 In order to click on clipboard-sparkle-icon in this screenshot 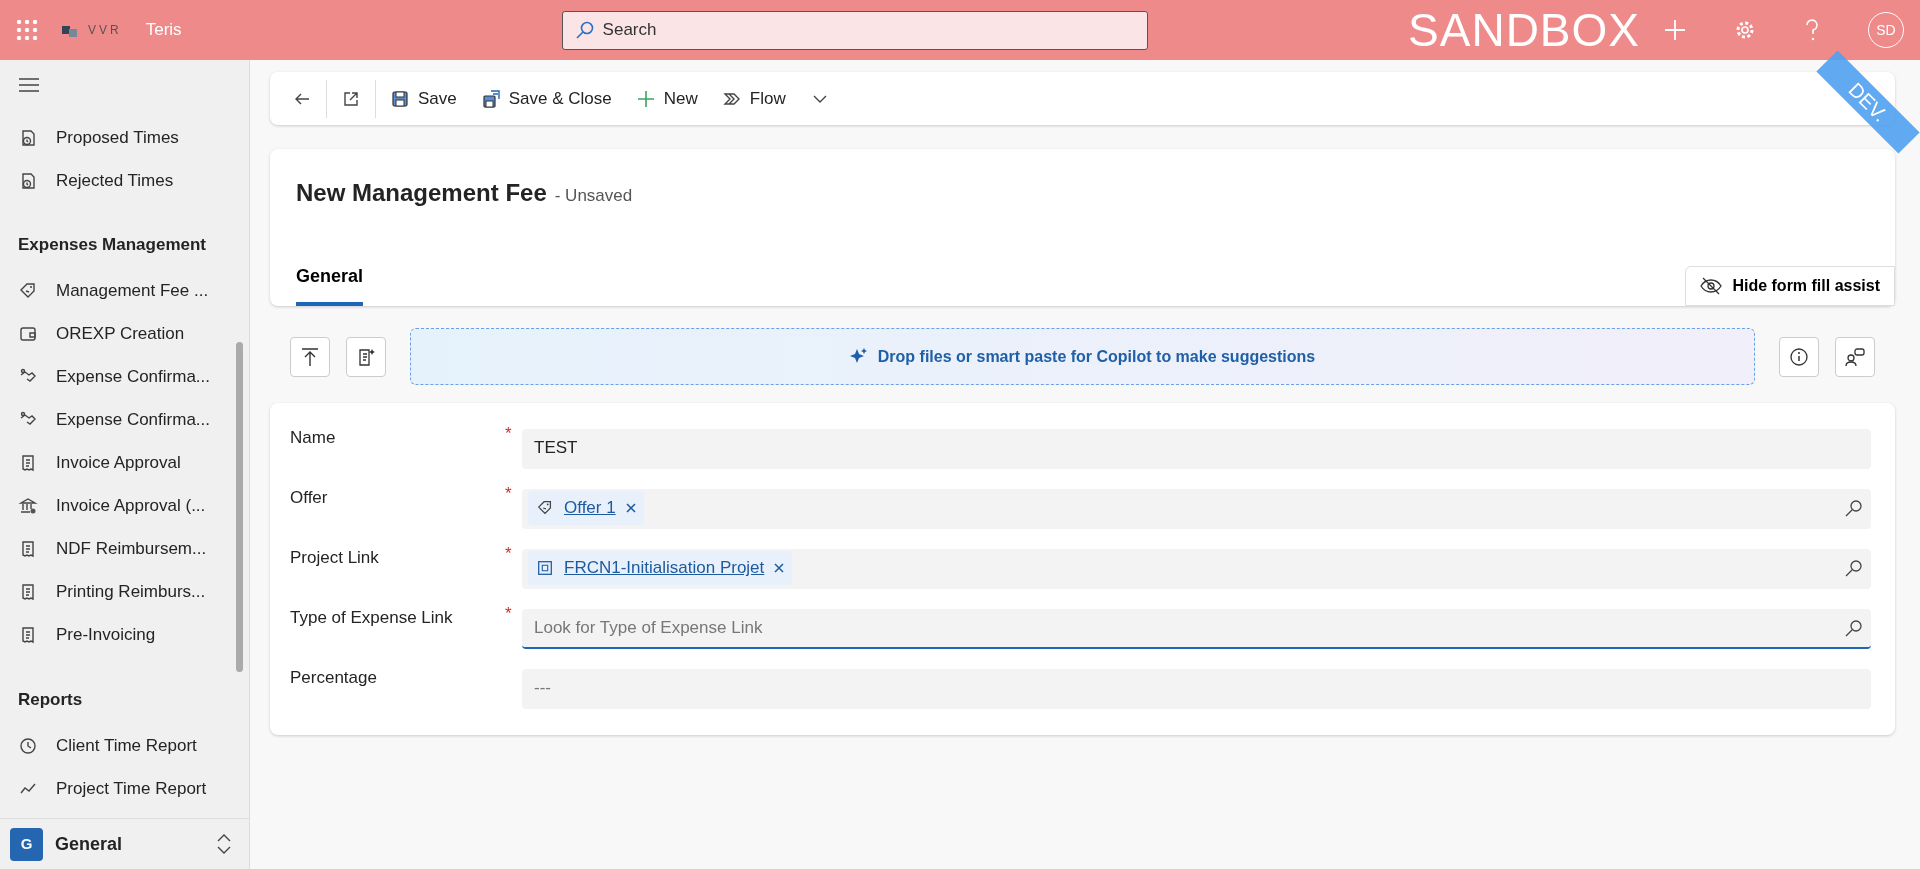, I will do `click(366, 356)`.